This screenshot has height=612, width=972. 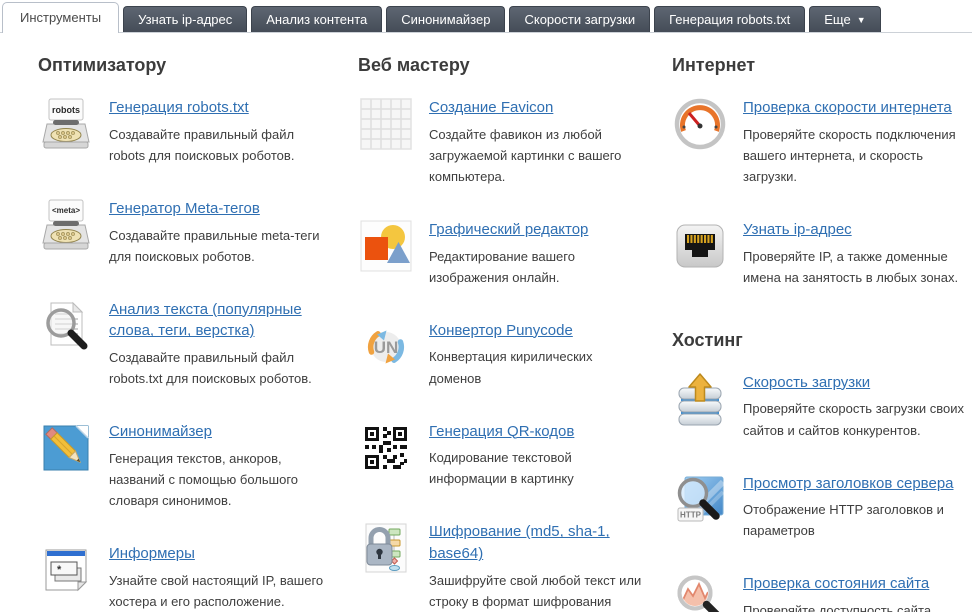 I want to click on tab-more-label: Еще, so click(x=837, y=19).